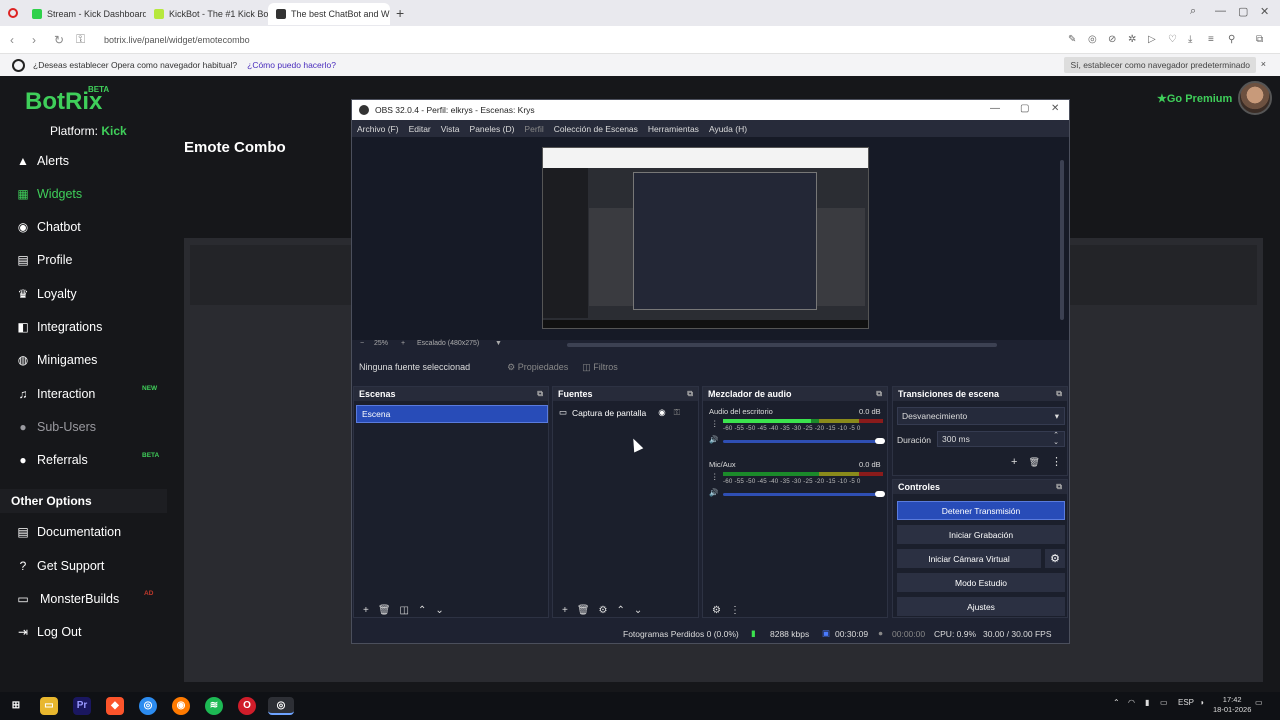 The width and height of the screenshot is (1280, 720). What do you see at coordinates (148, 706) in the screenshot?
I see `chrome-icon: ◎` at bounding box center [148, 706].